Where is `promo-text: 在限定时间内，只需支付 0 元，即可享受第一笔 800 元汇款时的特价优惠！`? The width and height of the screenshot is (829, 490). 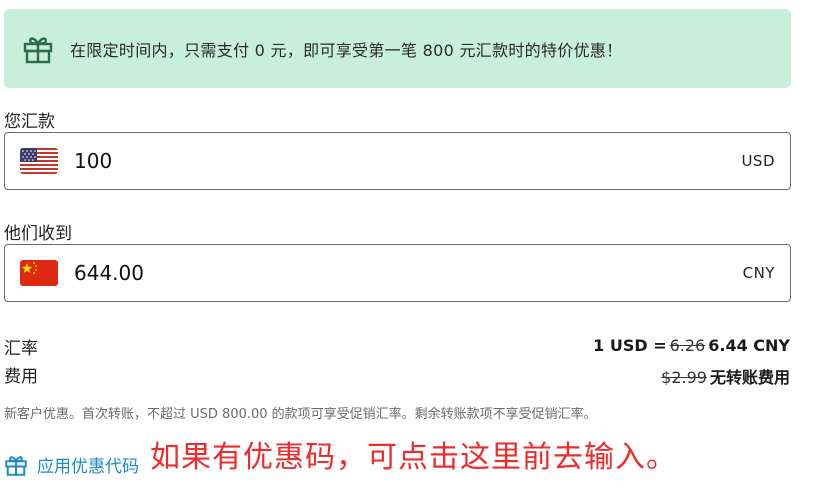
promo-text: 在限定时间内，只需支付 0 元，即可享受第一笔 800 元汇款时的特价优惠！ is located at coordinates (346, 50).